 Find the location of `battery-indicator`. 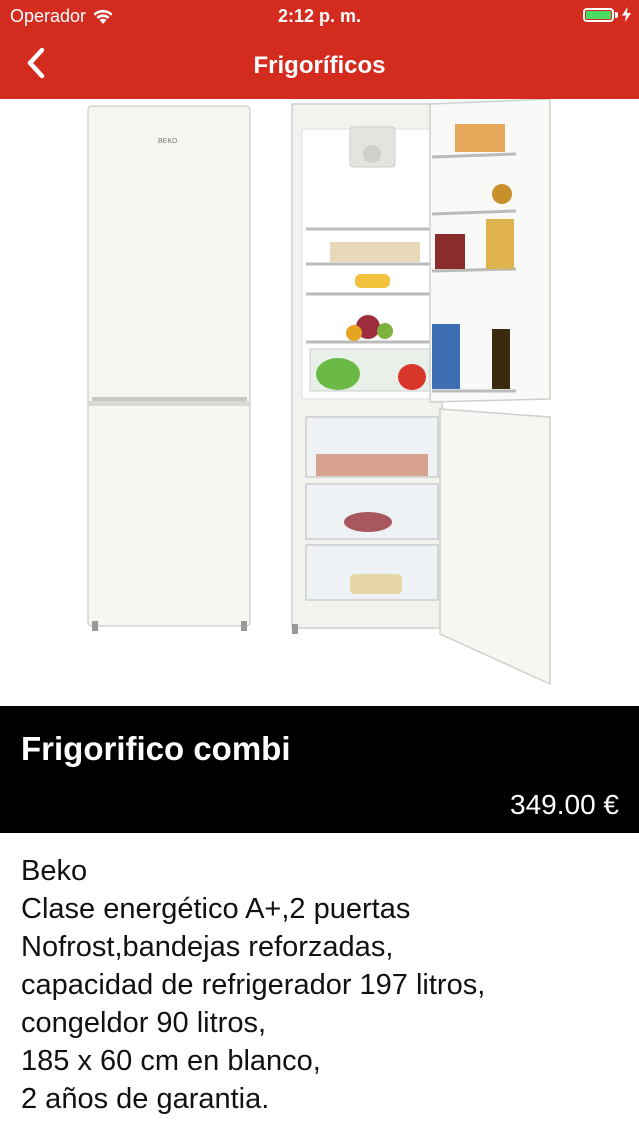

battery-indicator is located at coordinates (607, 14).